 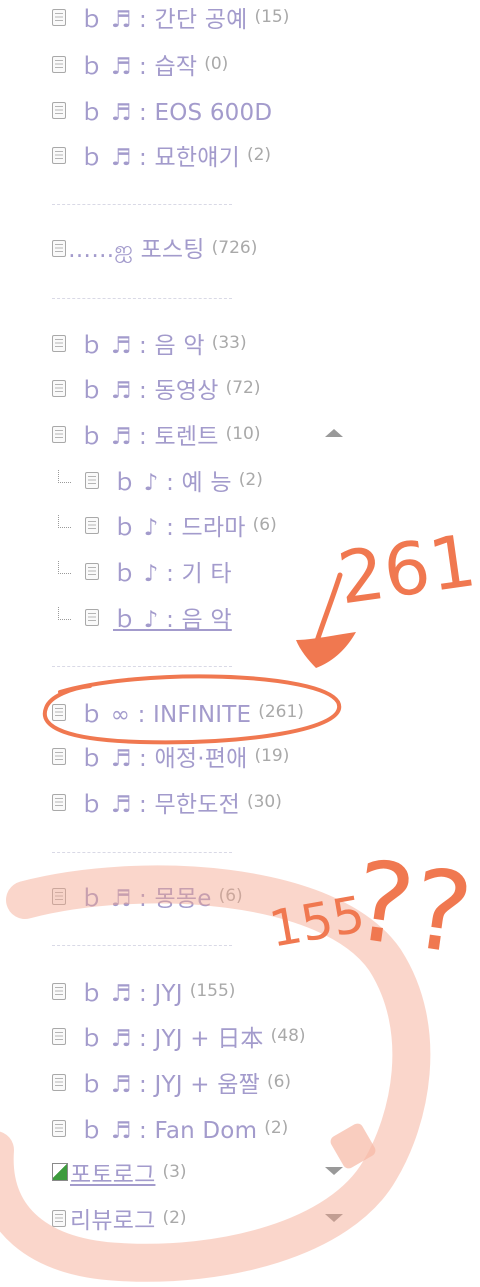 I want to click on category-count: (33), so click(x=229, y=343).